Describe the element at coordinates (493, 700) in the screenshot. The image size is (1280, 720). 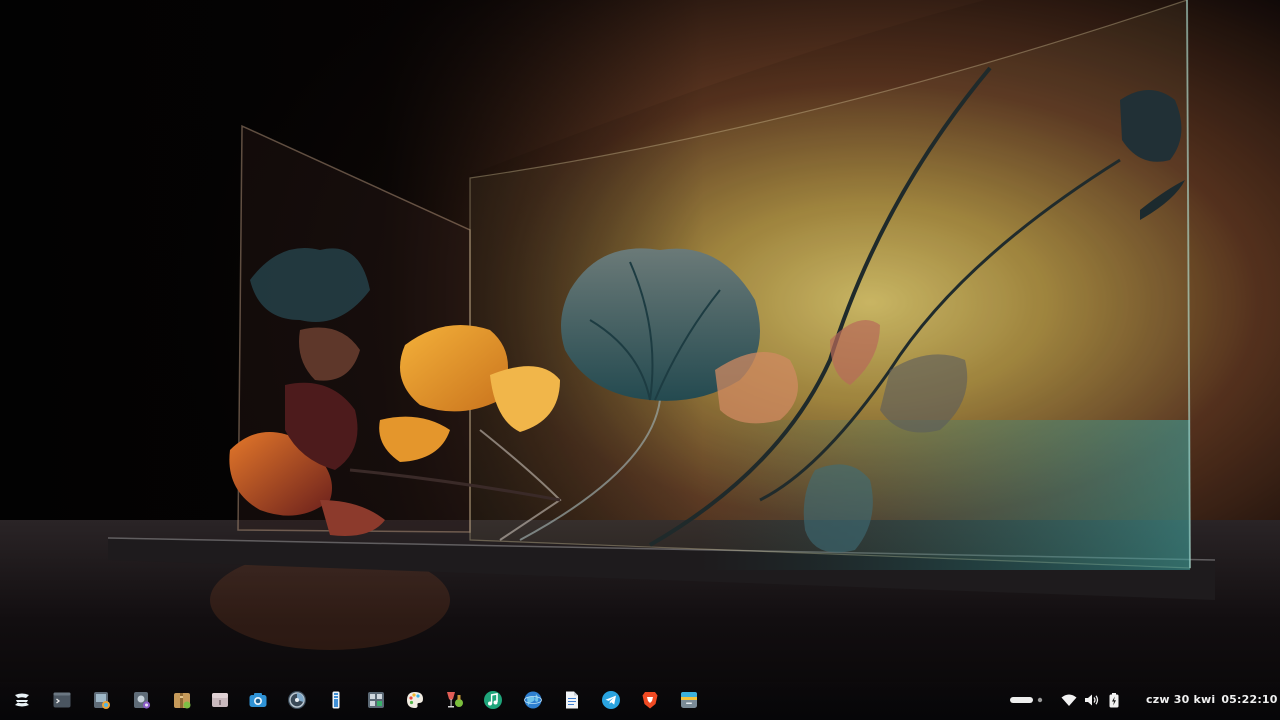
I see `music-icon` at that location.